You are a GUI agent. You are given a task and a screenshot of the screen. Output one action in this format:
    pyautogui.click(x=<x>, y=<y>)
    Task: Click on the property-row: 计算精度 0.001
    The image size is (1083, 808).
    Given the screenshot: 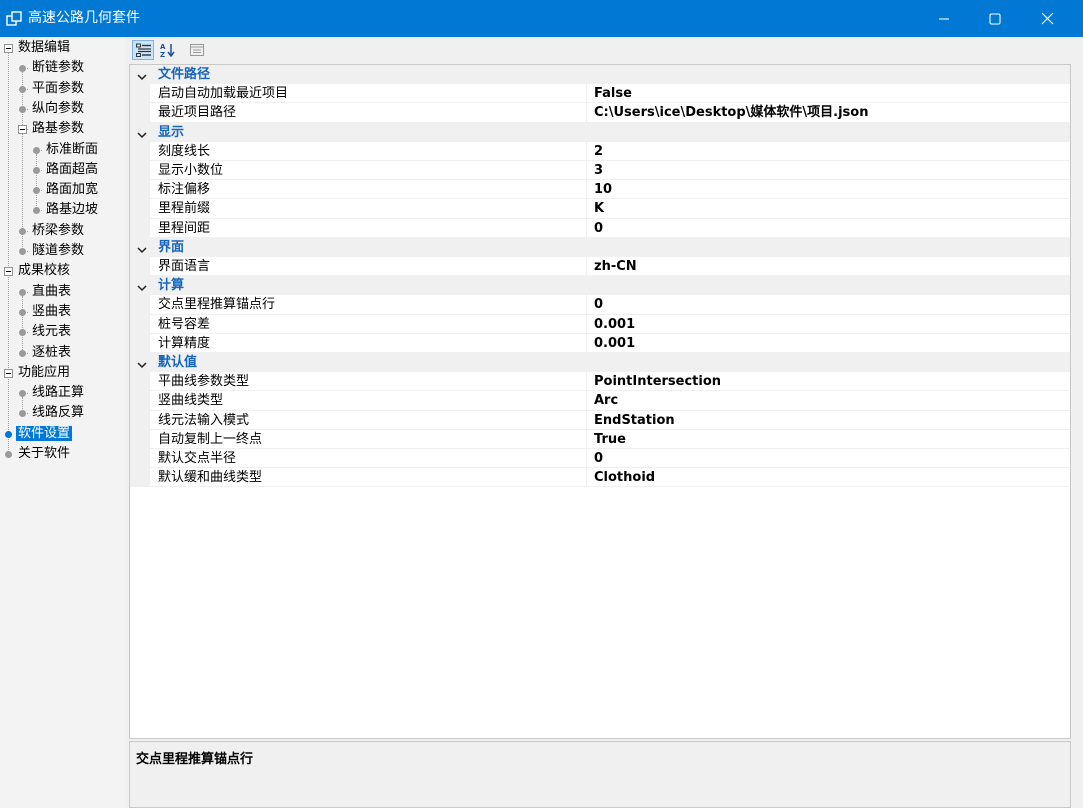 What is the action you would take?
    pyautogui.click(x=600, y=343)
    